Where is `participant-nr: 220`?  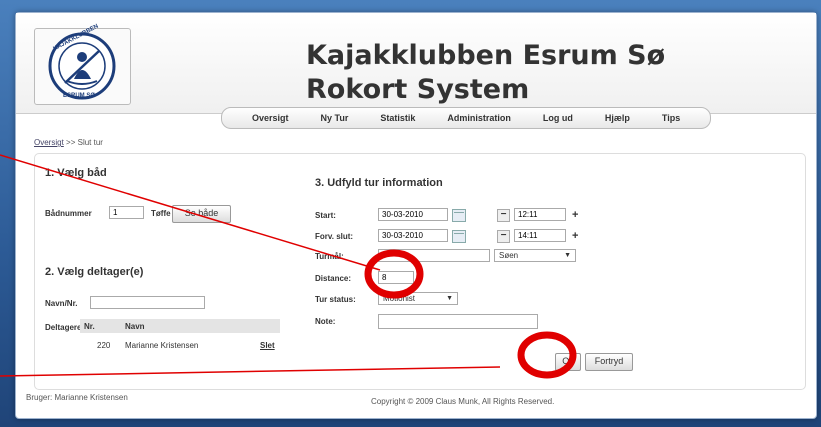 participant-nr: 220 is located at coordinates (104, 345).